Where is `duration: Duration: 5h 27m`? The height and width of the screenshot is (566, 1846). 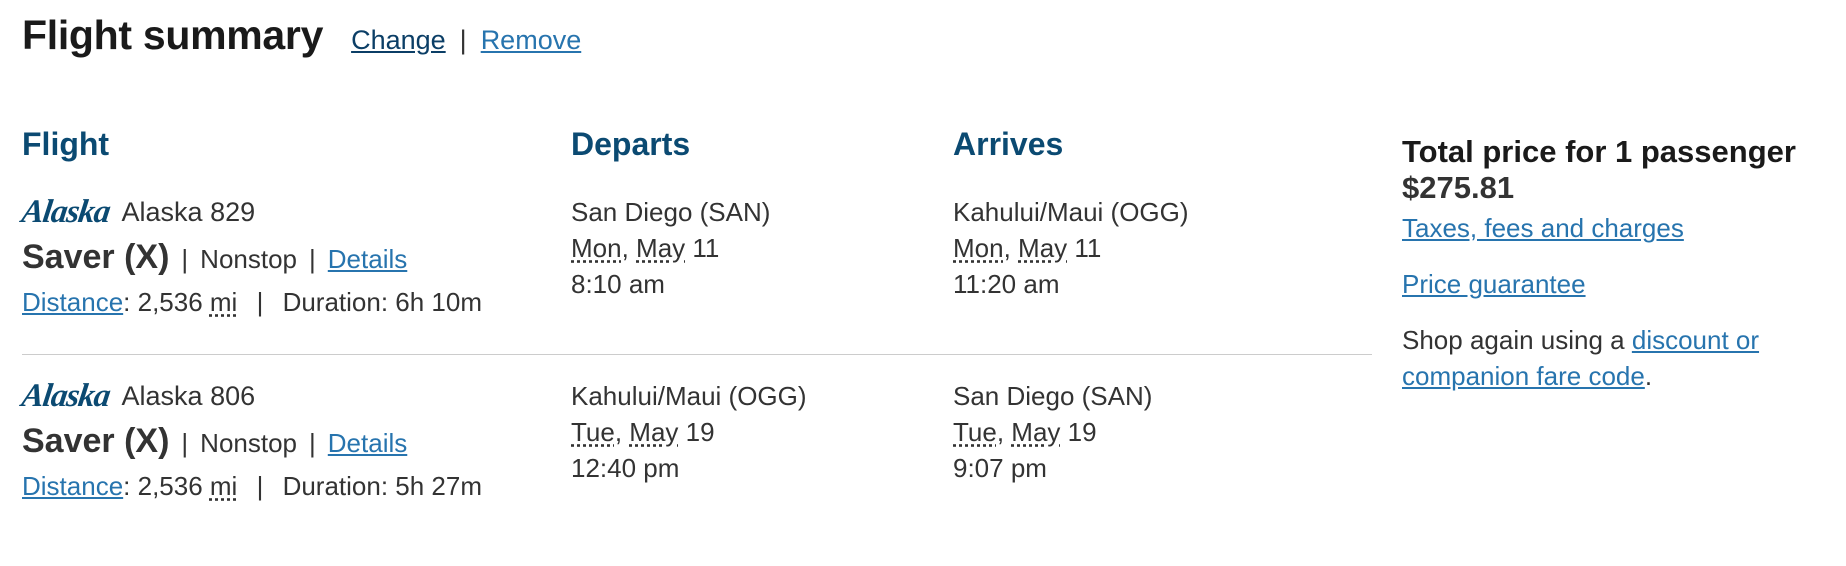 duration: Duration: 5h 27m is located at coordinates (382, 486).